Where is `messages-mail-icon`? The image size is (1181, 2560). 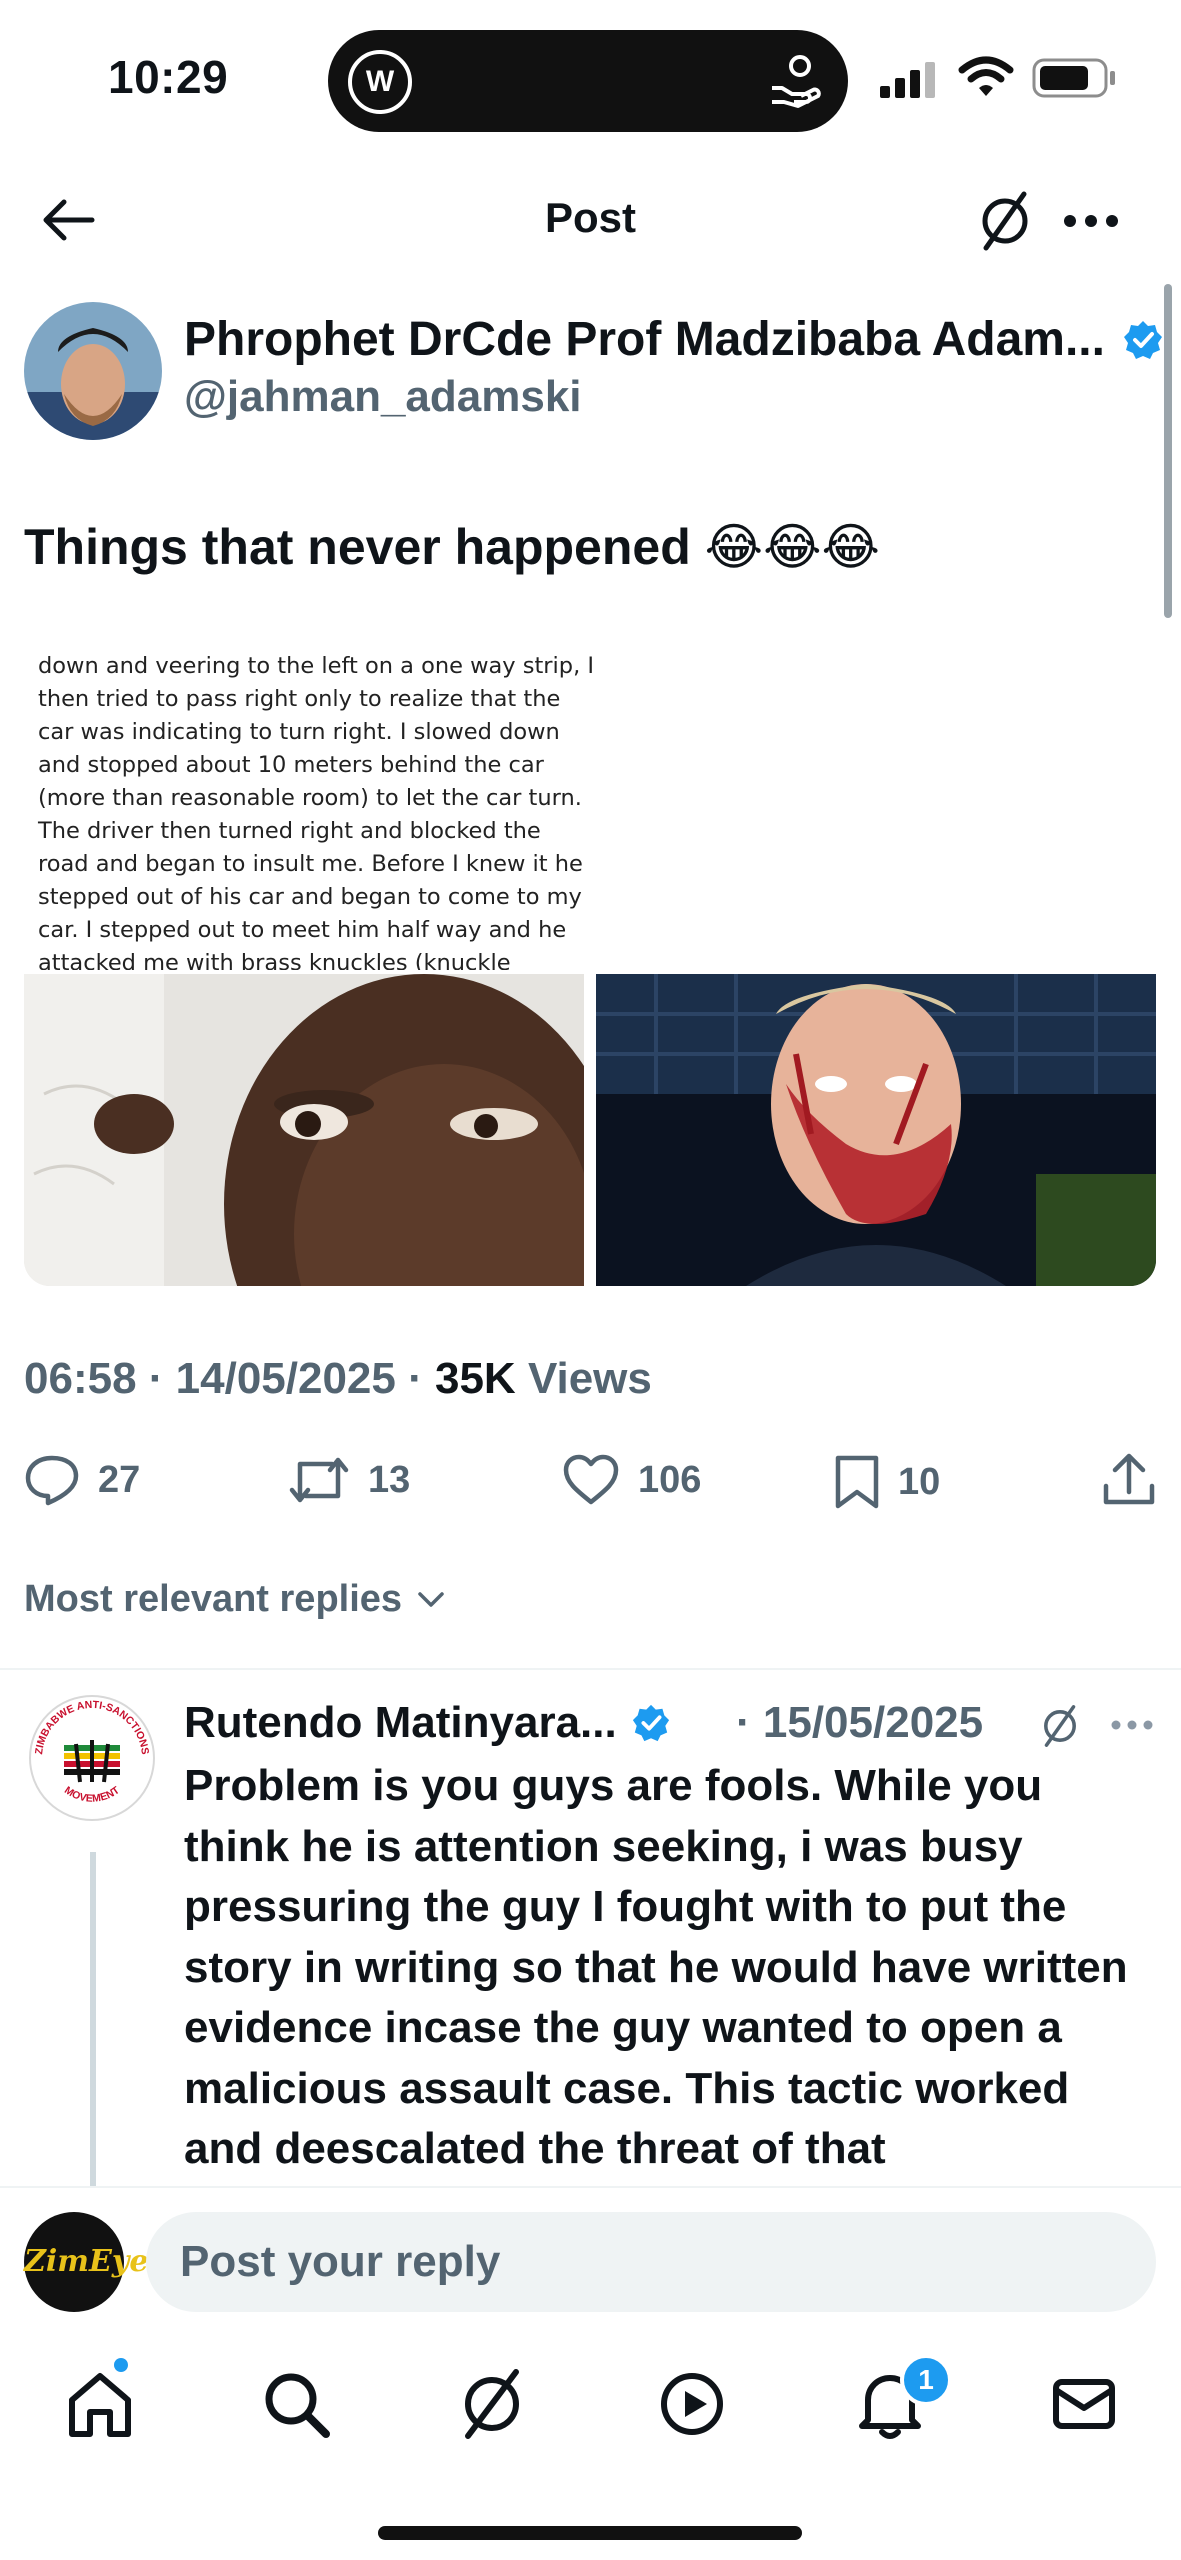 messages-mail-icon is located at coordinates (1084, 2404).